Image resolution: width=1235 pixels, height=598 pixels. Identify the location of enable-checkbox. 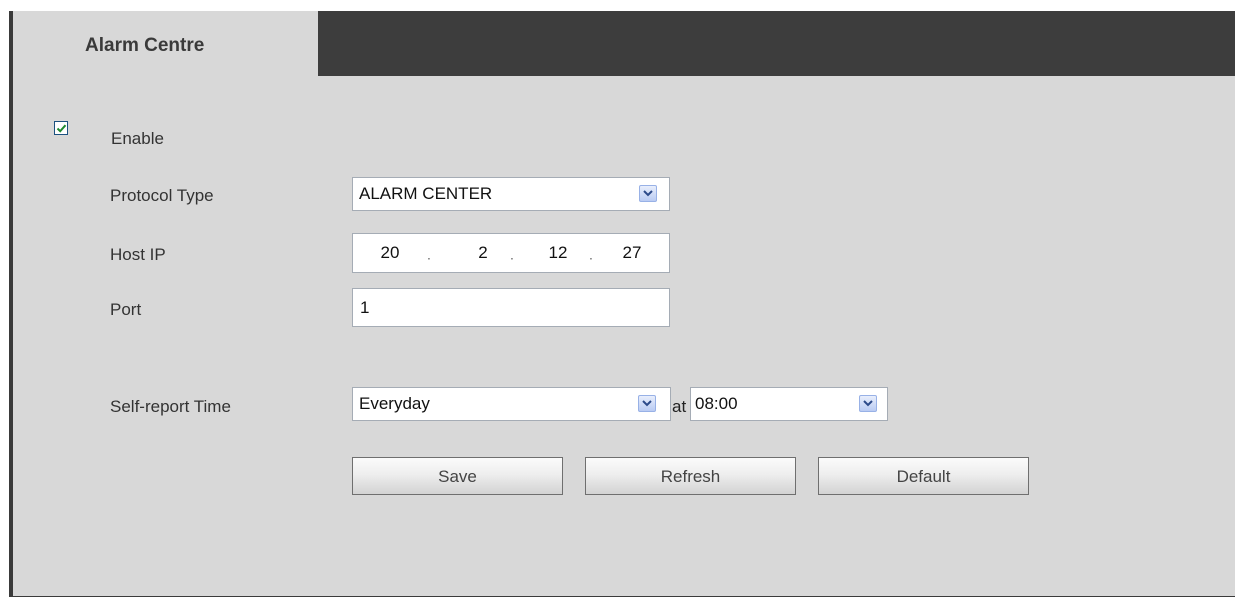
(61, 128).